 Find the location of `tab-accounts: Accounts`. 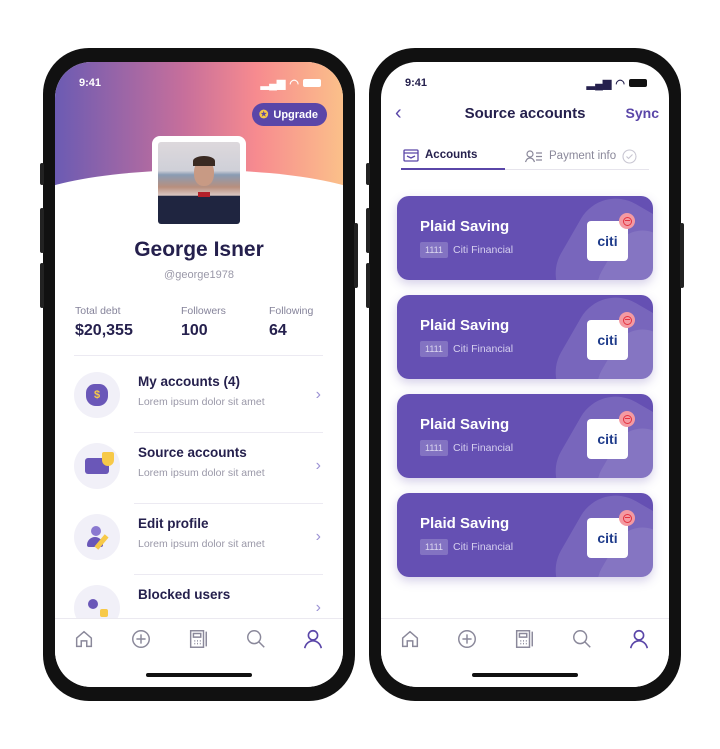

tab-accounts: Accounts is located at coordinates (453, 156).